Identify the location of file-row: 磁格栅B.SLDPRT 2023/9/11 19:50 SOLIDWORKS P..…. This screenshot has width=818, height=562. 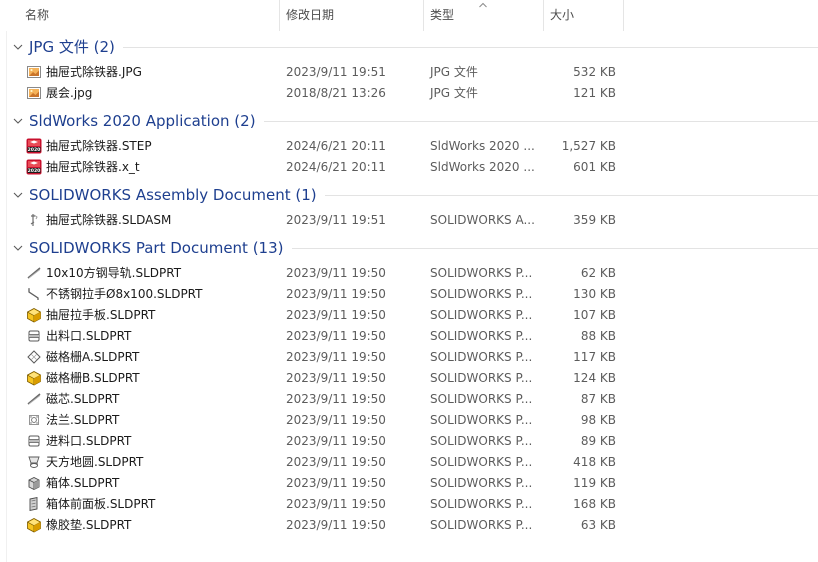
(409, 378).